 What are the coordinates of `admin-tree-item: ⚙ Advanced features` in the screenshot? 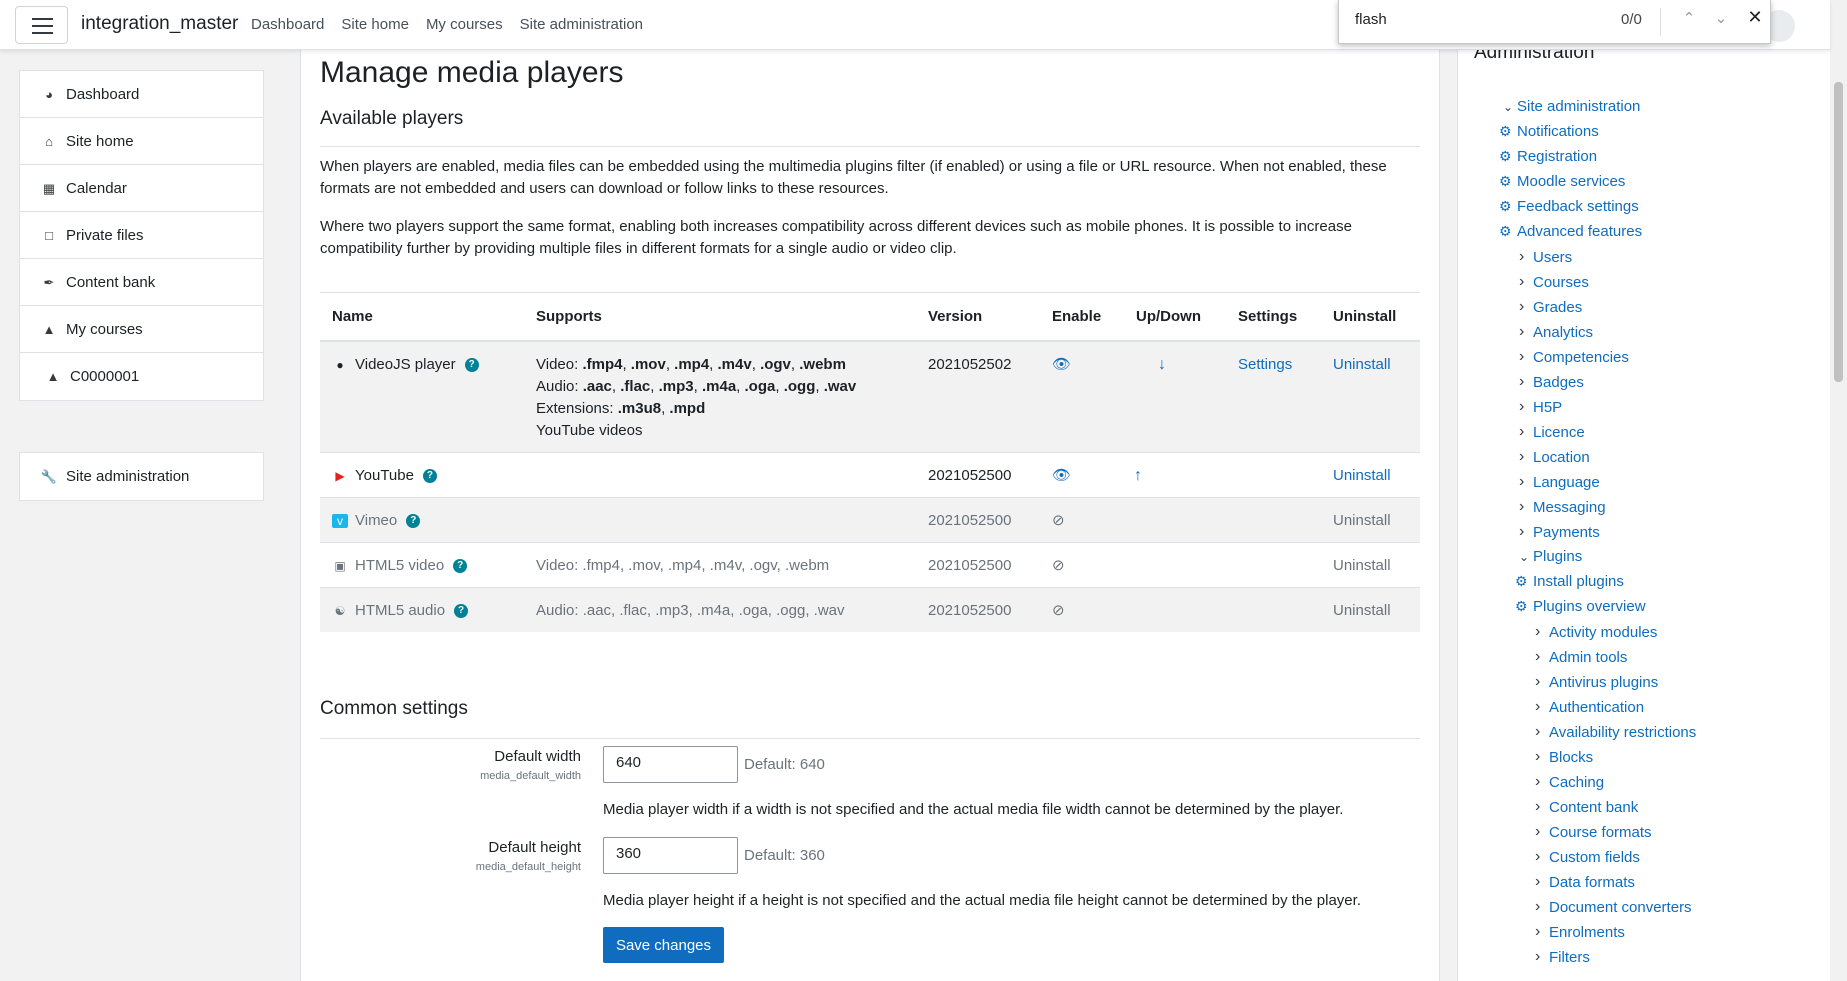 It's located at (1570, 231).